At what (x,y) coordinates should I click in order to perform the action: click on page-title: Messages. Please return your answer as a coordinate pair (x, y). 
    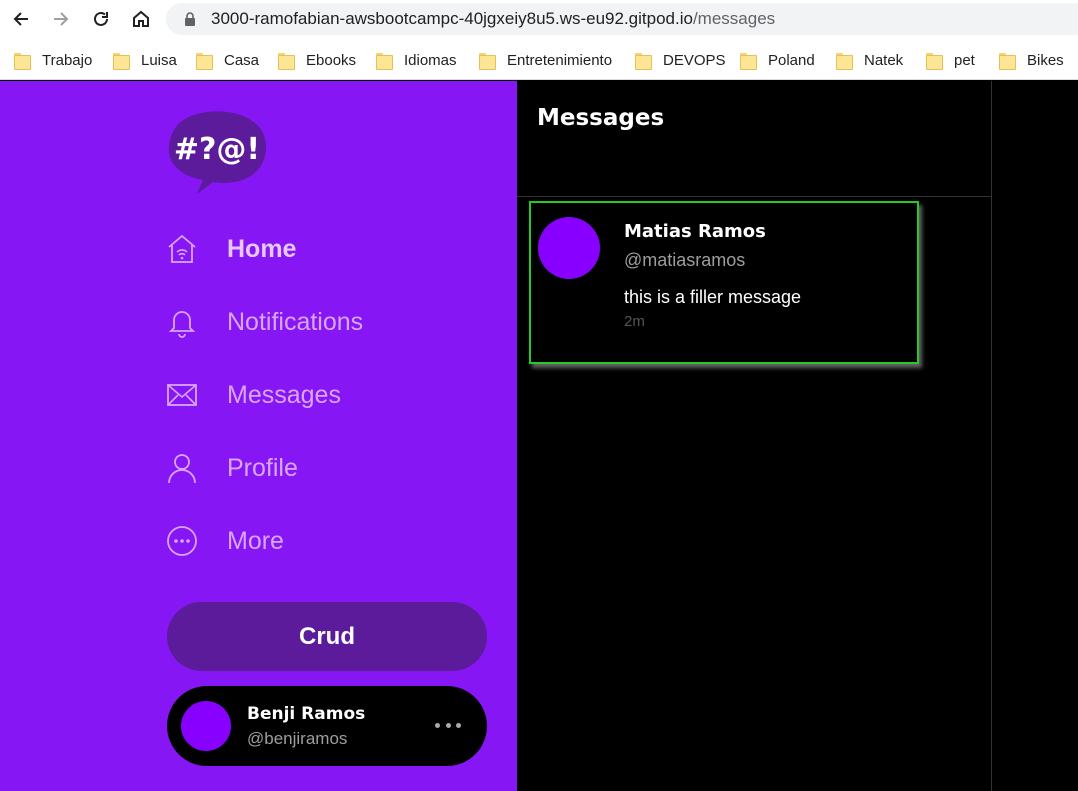
    Looking at the image, I should click on (601, 118).